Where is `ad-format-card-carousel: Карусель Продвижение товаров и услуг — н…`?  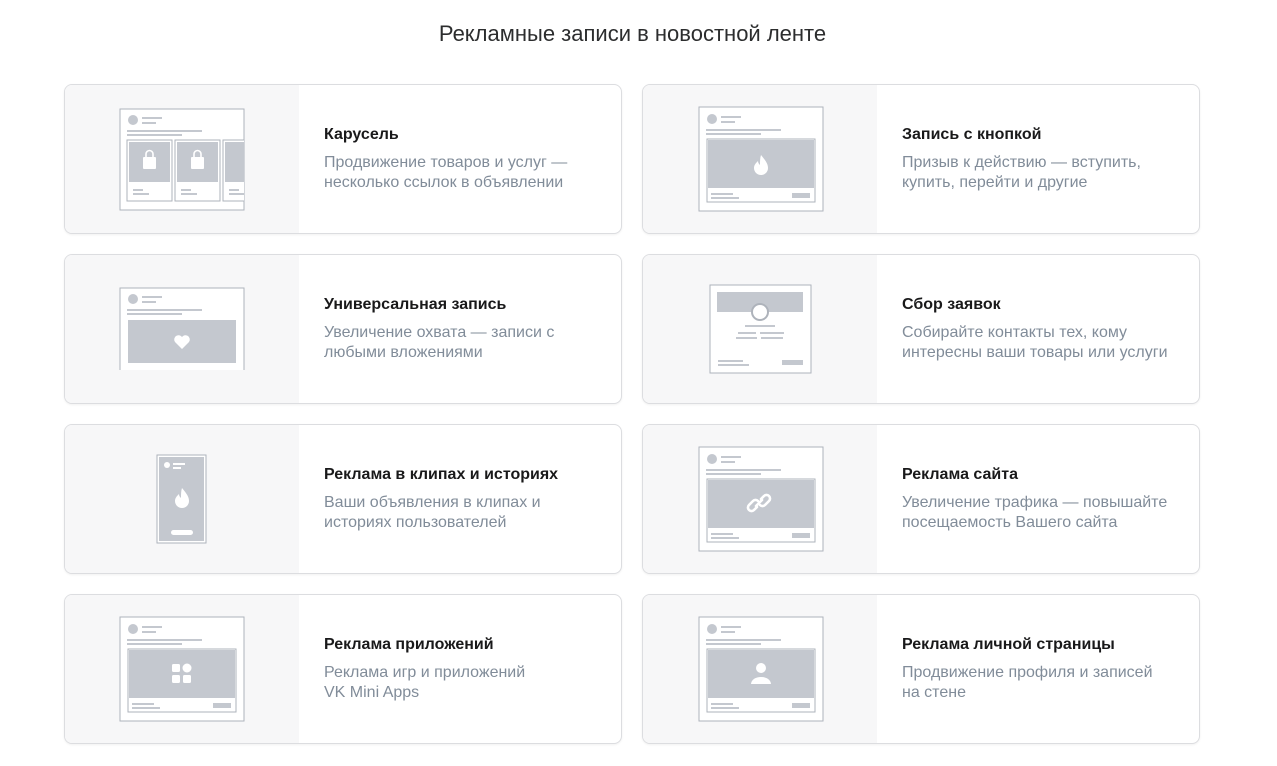
ad-format-card-carousel: Карусель Продвижение товаров и услуг — н… is located at coordinates (343, 159).